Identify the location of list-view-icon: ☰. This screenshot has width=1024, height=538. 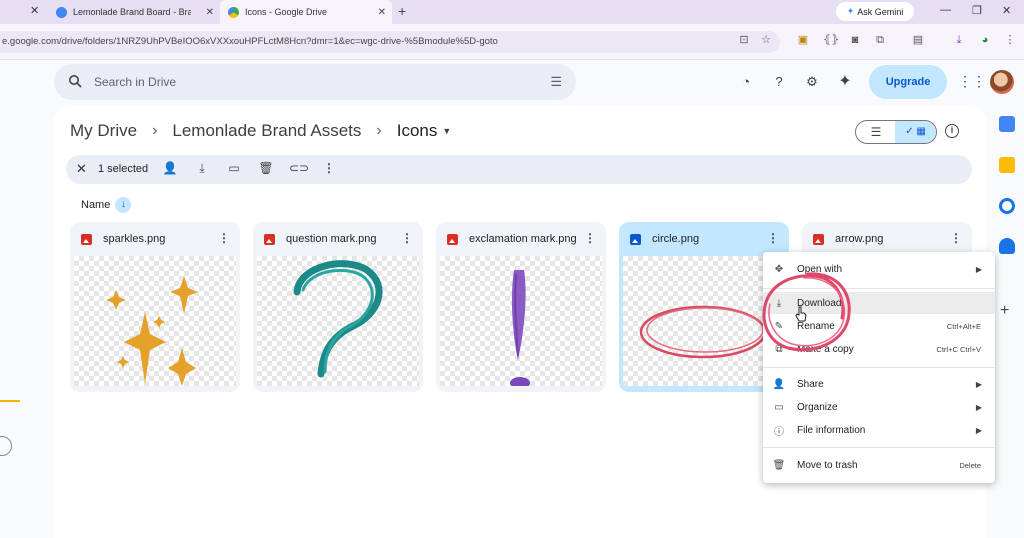
(876, 132).